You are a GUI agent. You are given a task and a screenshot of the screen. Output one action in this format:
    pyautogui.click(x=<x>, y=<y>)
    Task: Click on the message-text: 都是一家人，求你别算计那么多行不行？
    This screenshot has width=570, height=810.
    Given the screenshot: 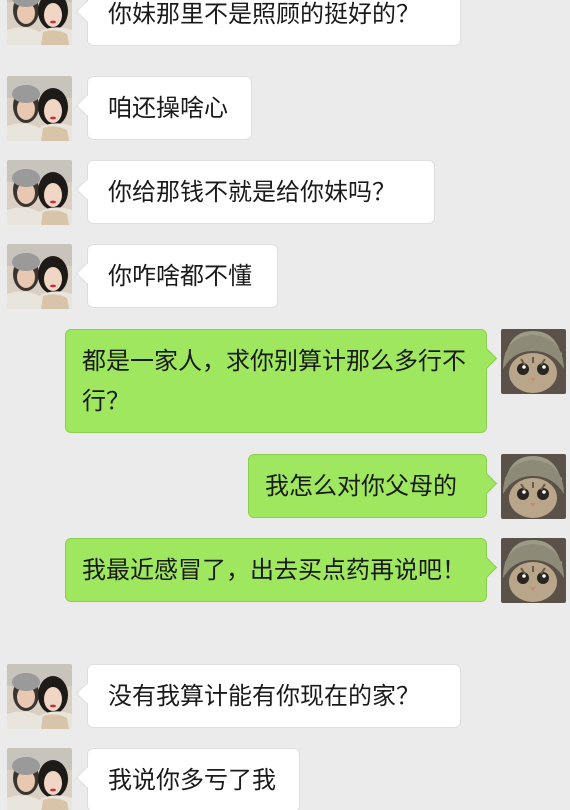 What is the action you would take?
    pyautogui.click(x=274, y=381)
    